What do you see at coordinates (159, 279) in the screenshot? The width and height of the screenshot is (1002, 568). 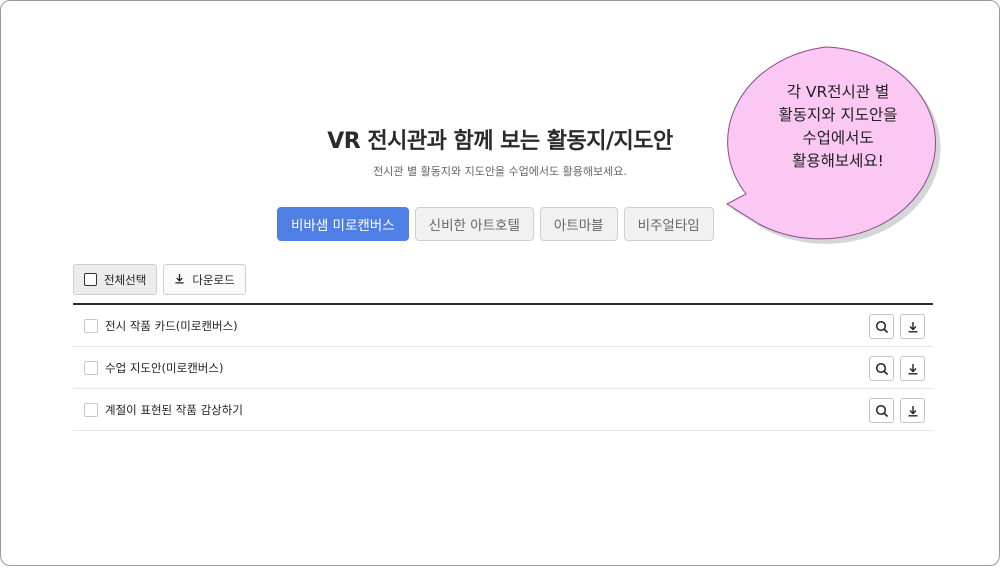 I see `list-toolbar: 전체선택 다운로드` at bounding box center [159, 279].